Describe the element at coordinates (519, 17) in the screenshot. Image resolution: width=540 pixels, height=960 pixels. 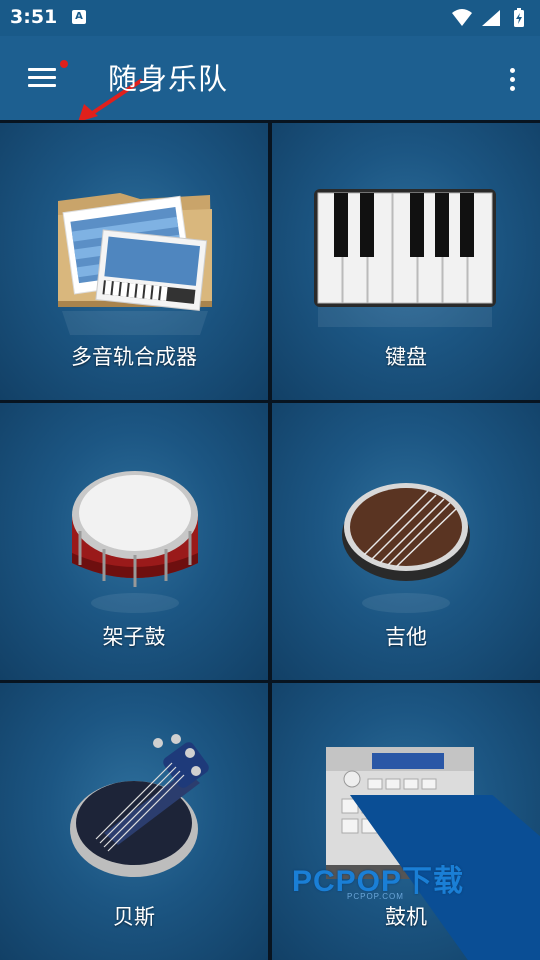
I see `battery-icon` at that location.